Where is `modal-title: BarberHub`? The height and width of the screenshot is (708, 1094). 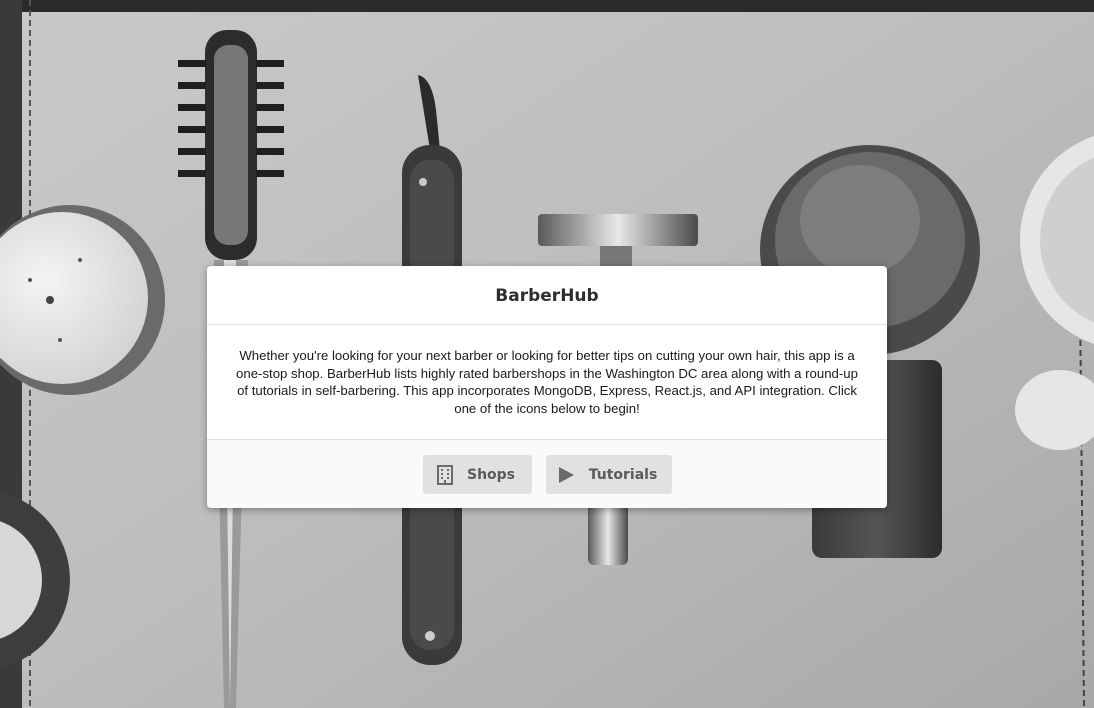
modal-title: BarberHub is located at coordinates (547, 296).